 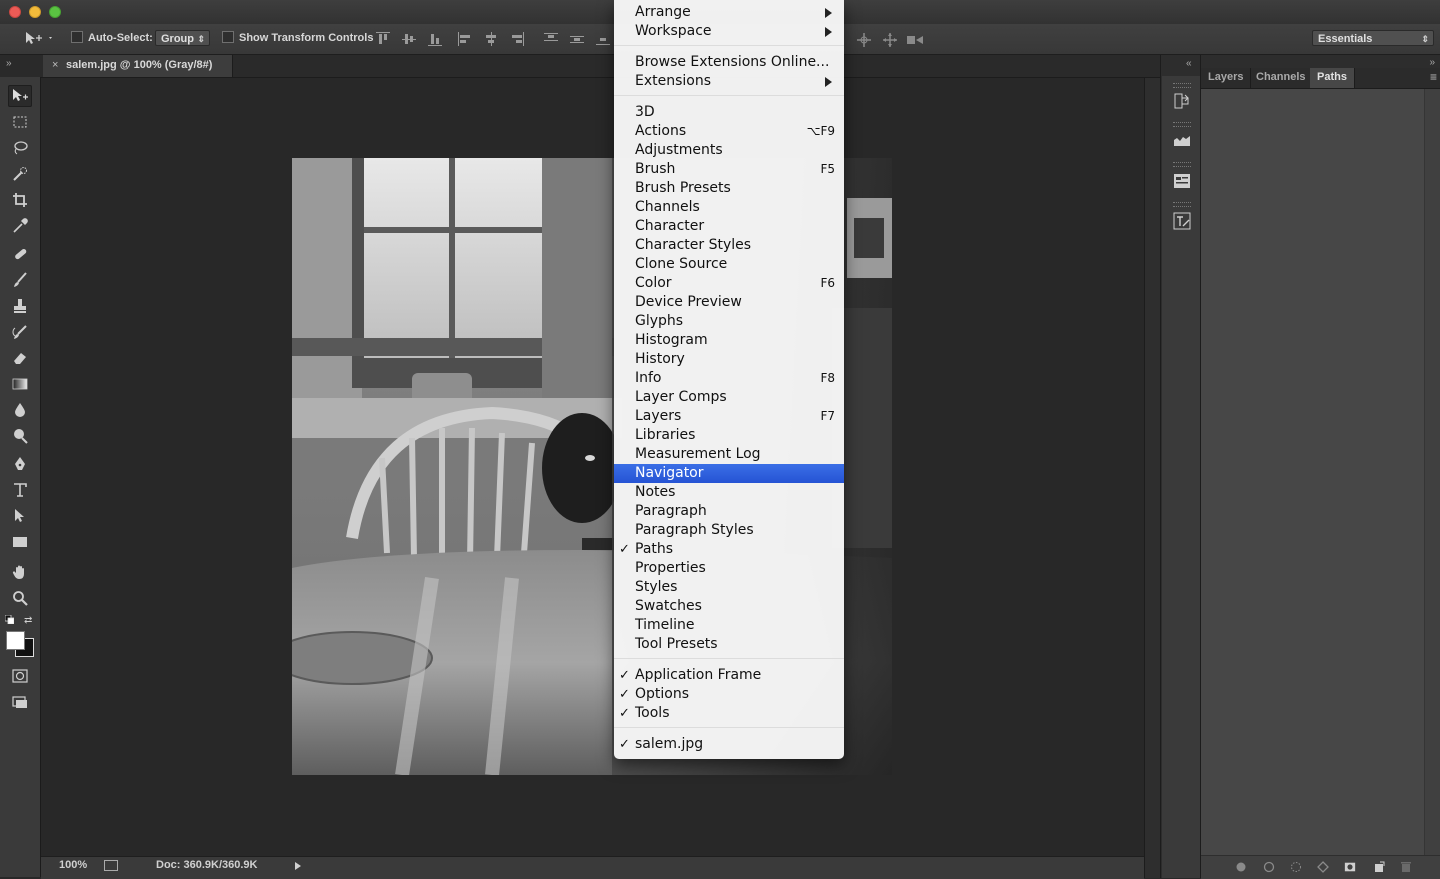 I want to click on pen-tool, so click(x=20, y=464).